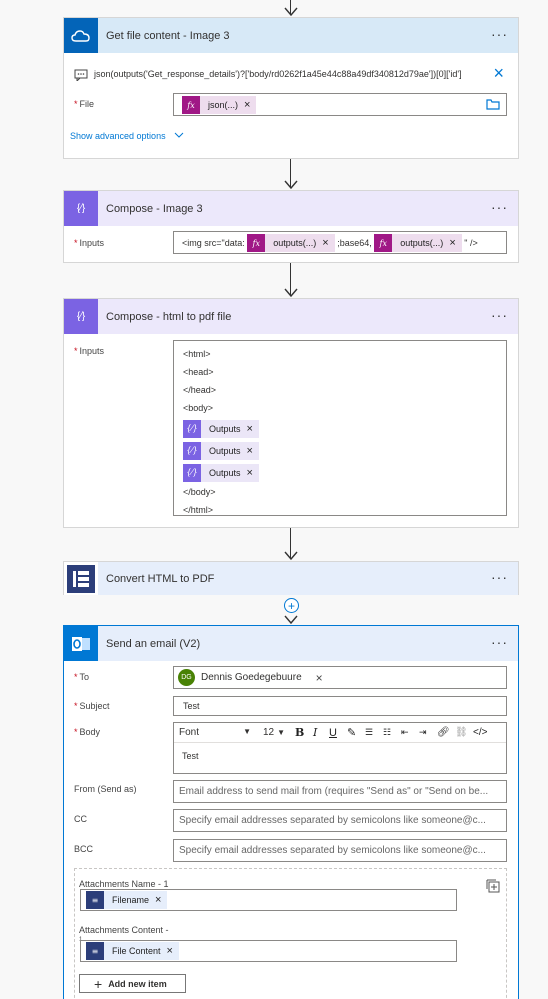 This screenshot has height=999, width=548. Describe the element at coordinates (250, 677) in the screenshot. I see `recipient-chip: DG Dennis Goedegebuure ×` at that location.